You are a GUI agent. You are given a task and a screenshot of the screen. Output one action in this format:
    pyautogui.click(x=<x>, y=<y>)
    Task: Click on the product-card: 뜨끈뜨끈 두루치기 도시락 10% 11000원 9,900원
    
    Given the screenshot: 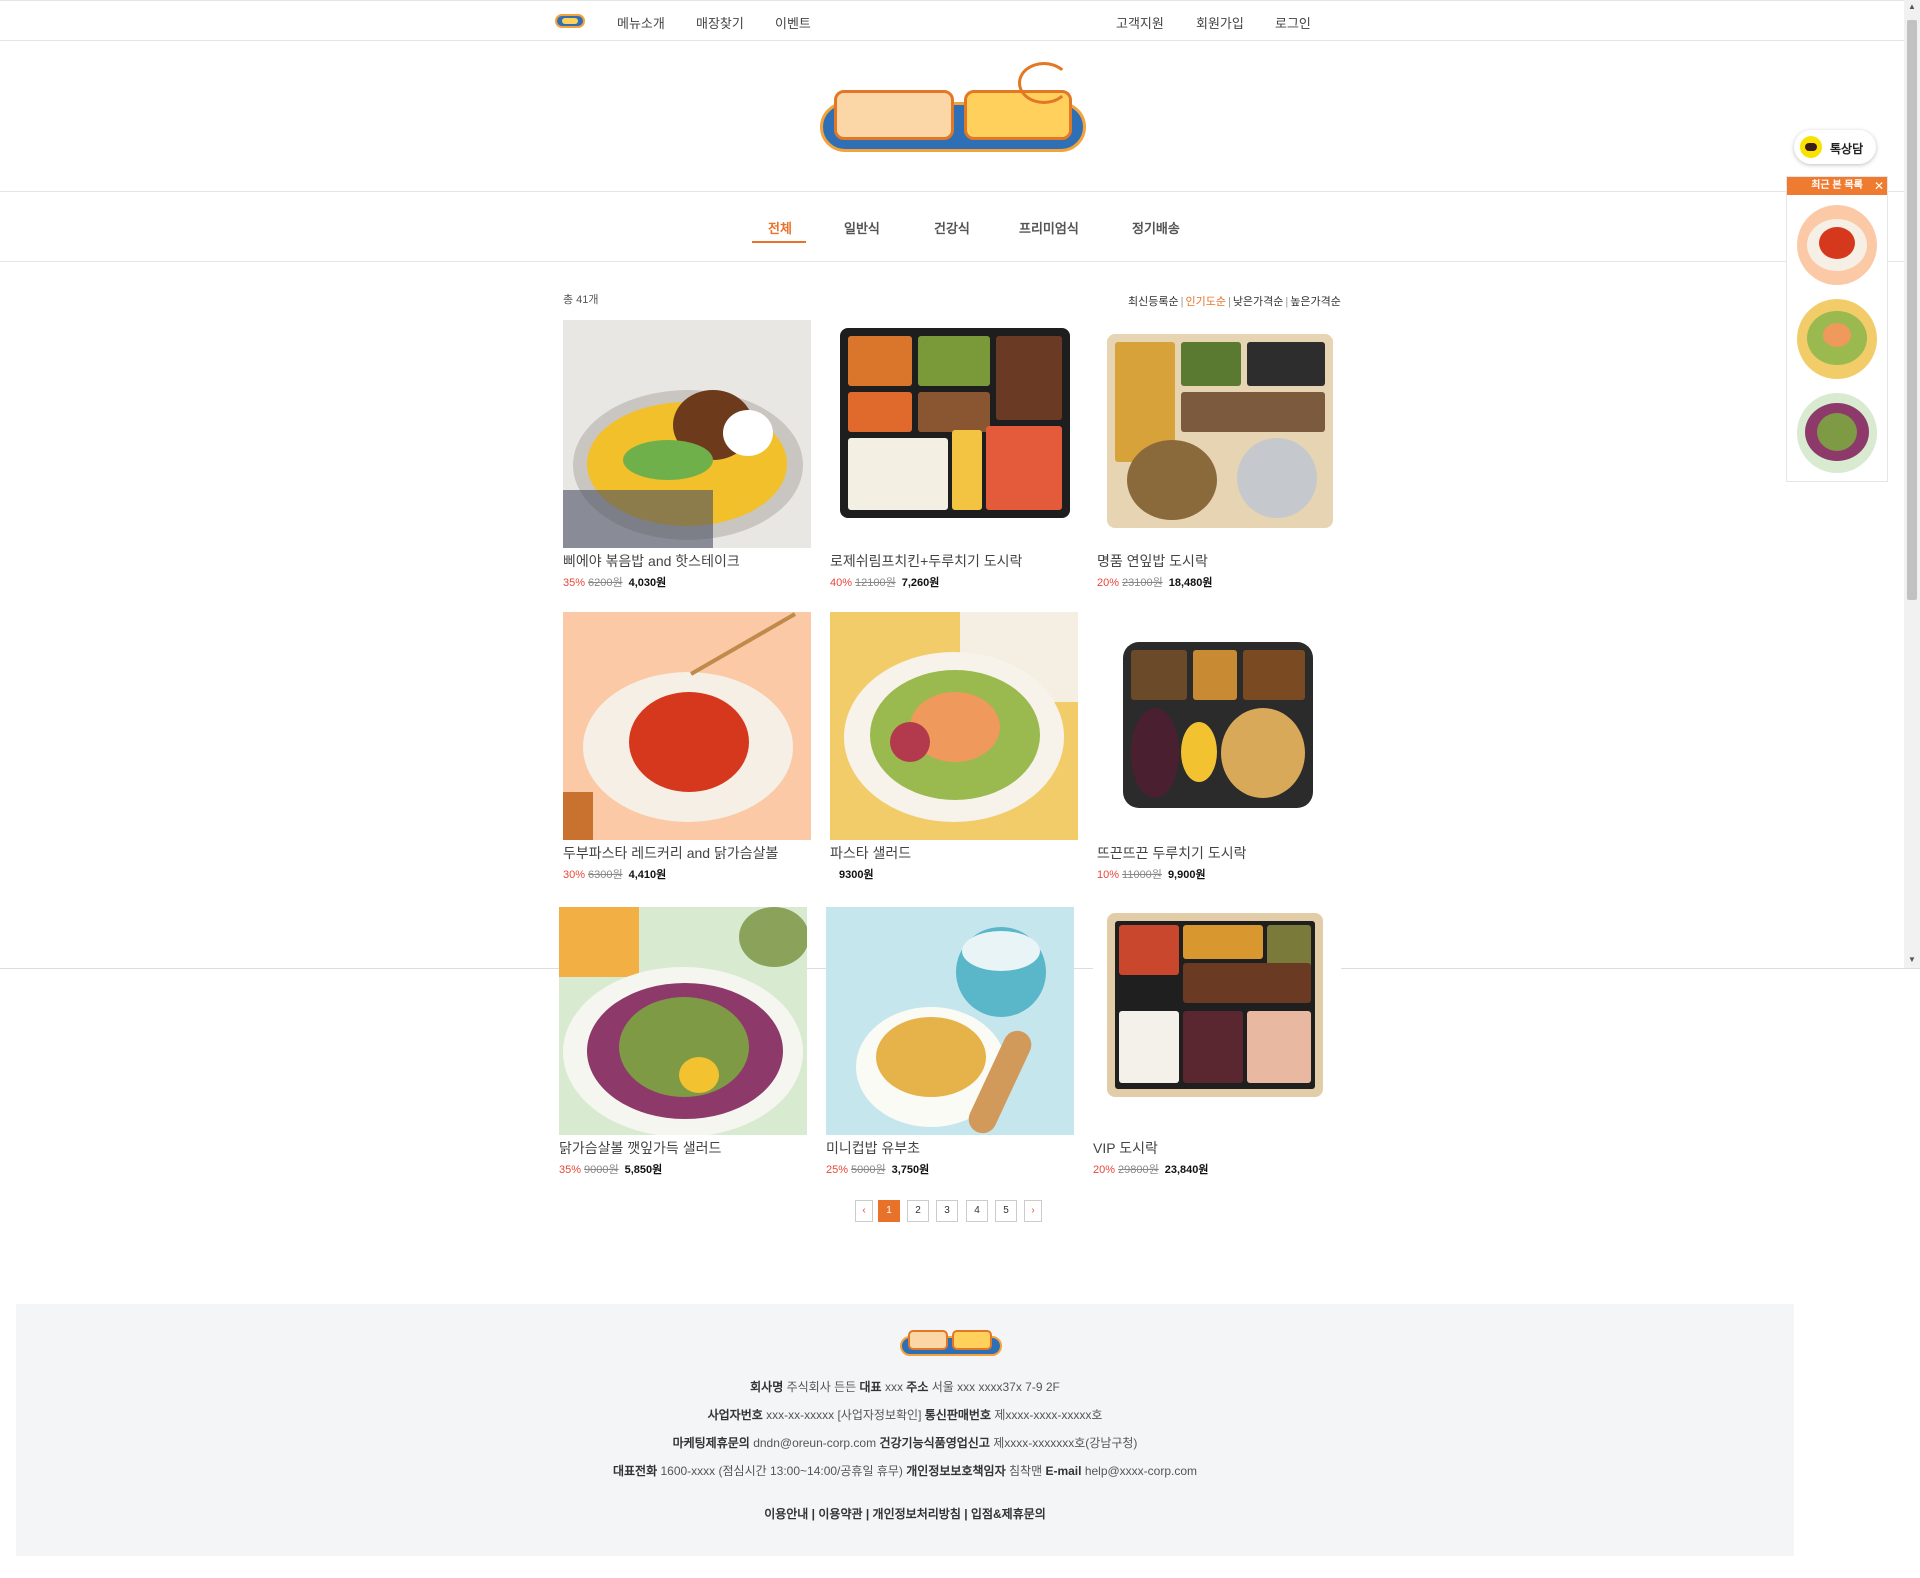 What is the action you would take?
    pyautogui.click(x=1221, y=747)
    